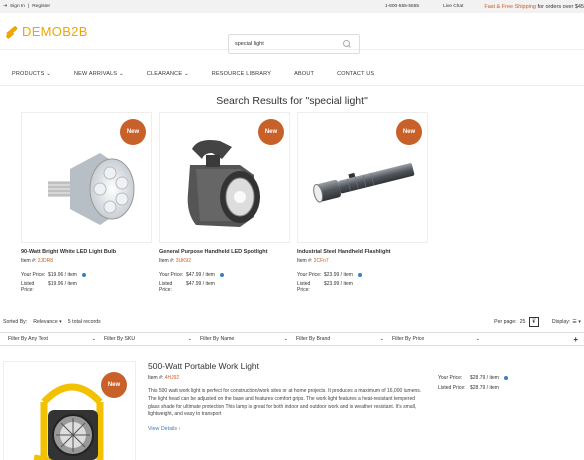 The image size is (584, 460). I want to click on view-details-link: View Details ›, so click(164, 429).